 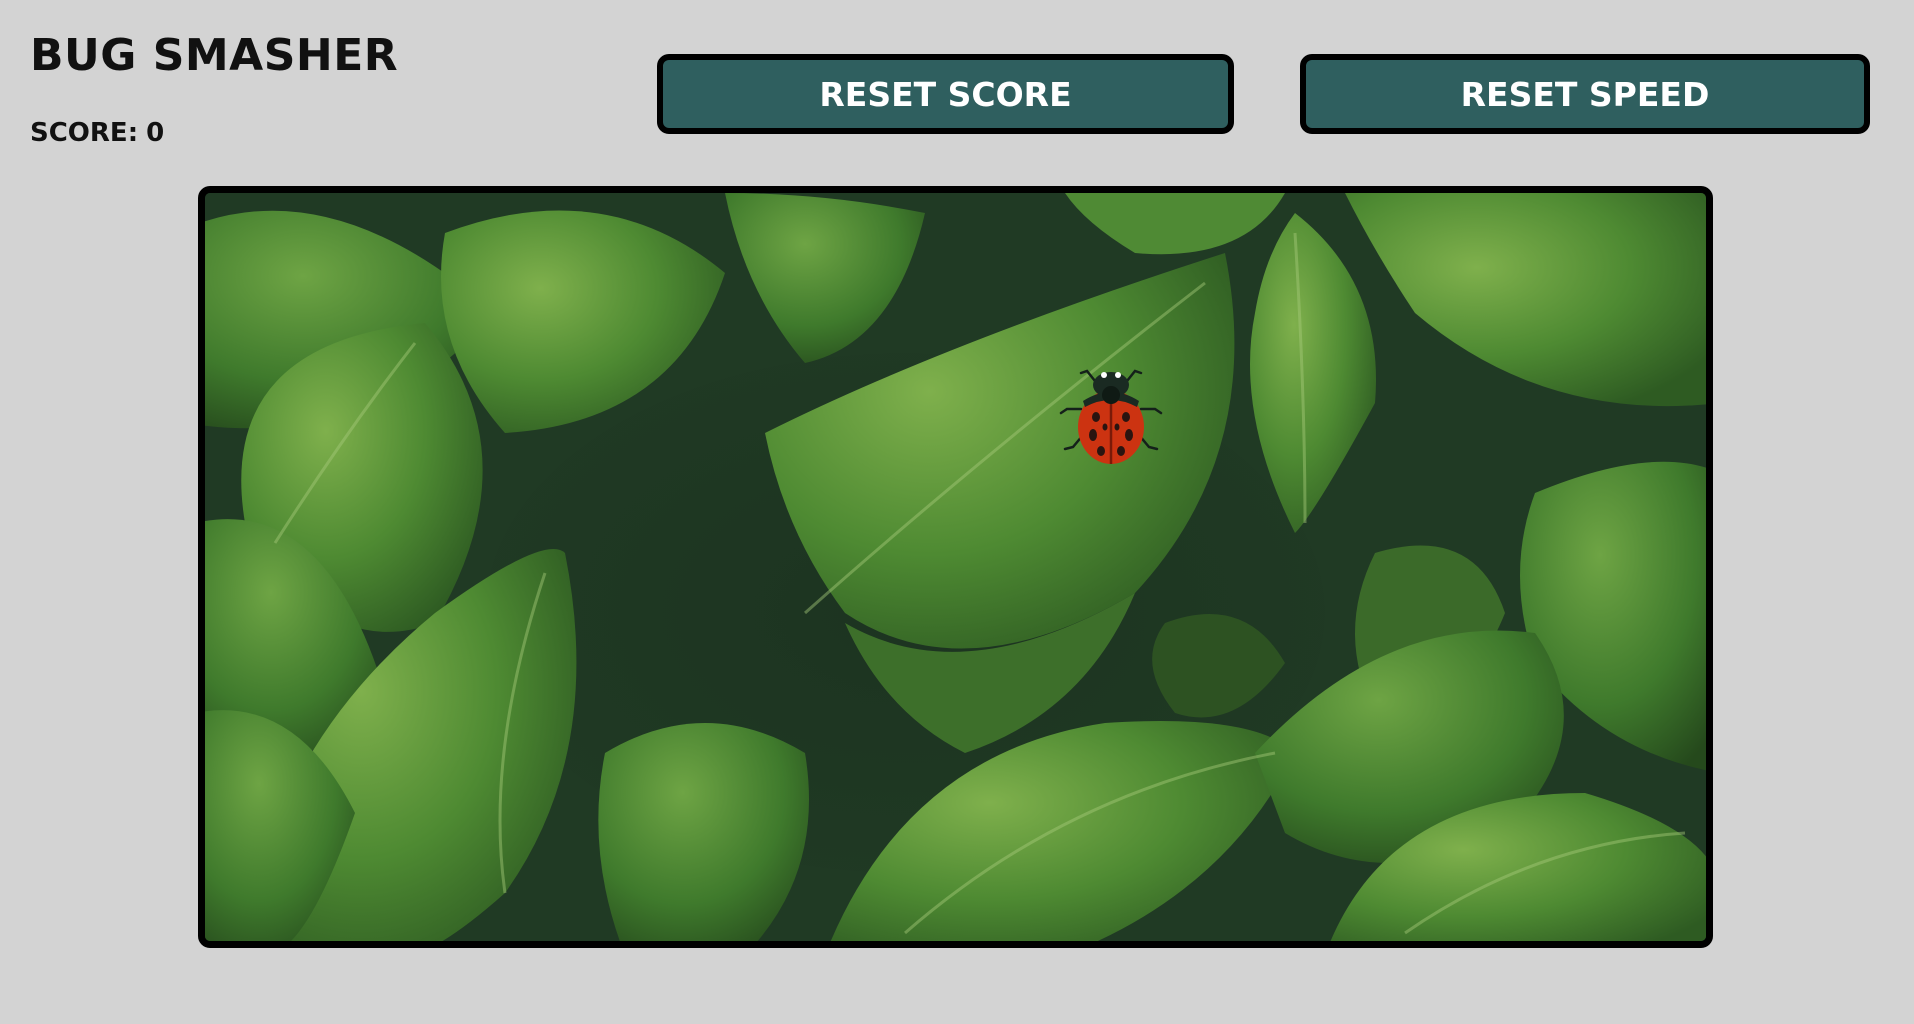 I want to click on reset-speed-button: RESET SPEED, so click(x=1585, y=94).